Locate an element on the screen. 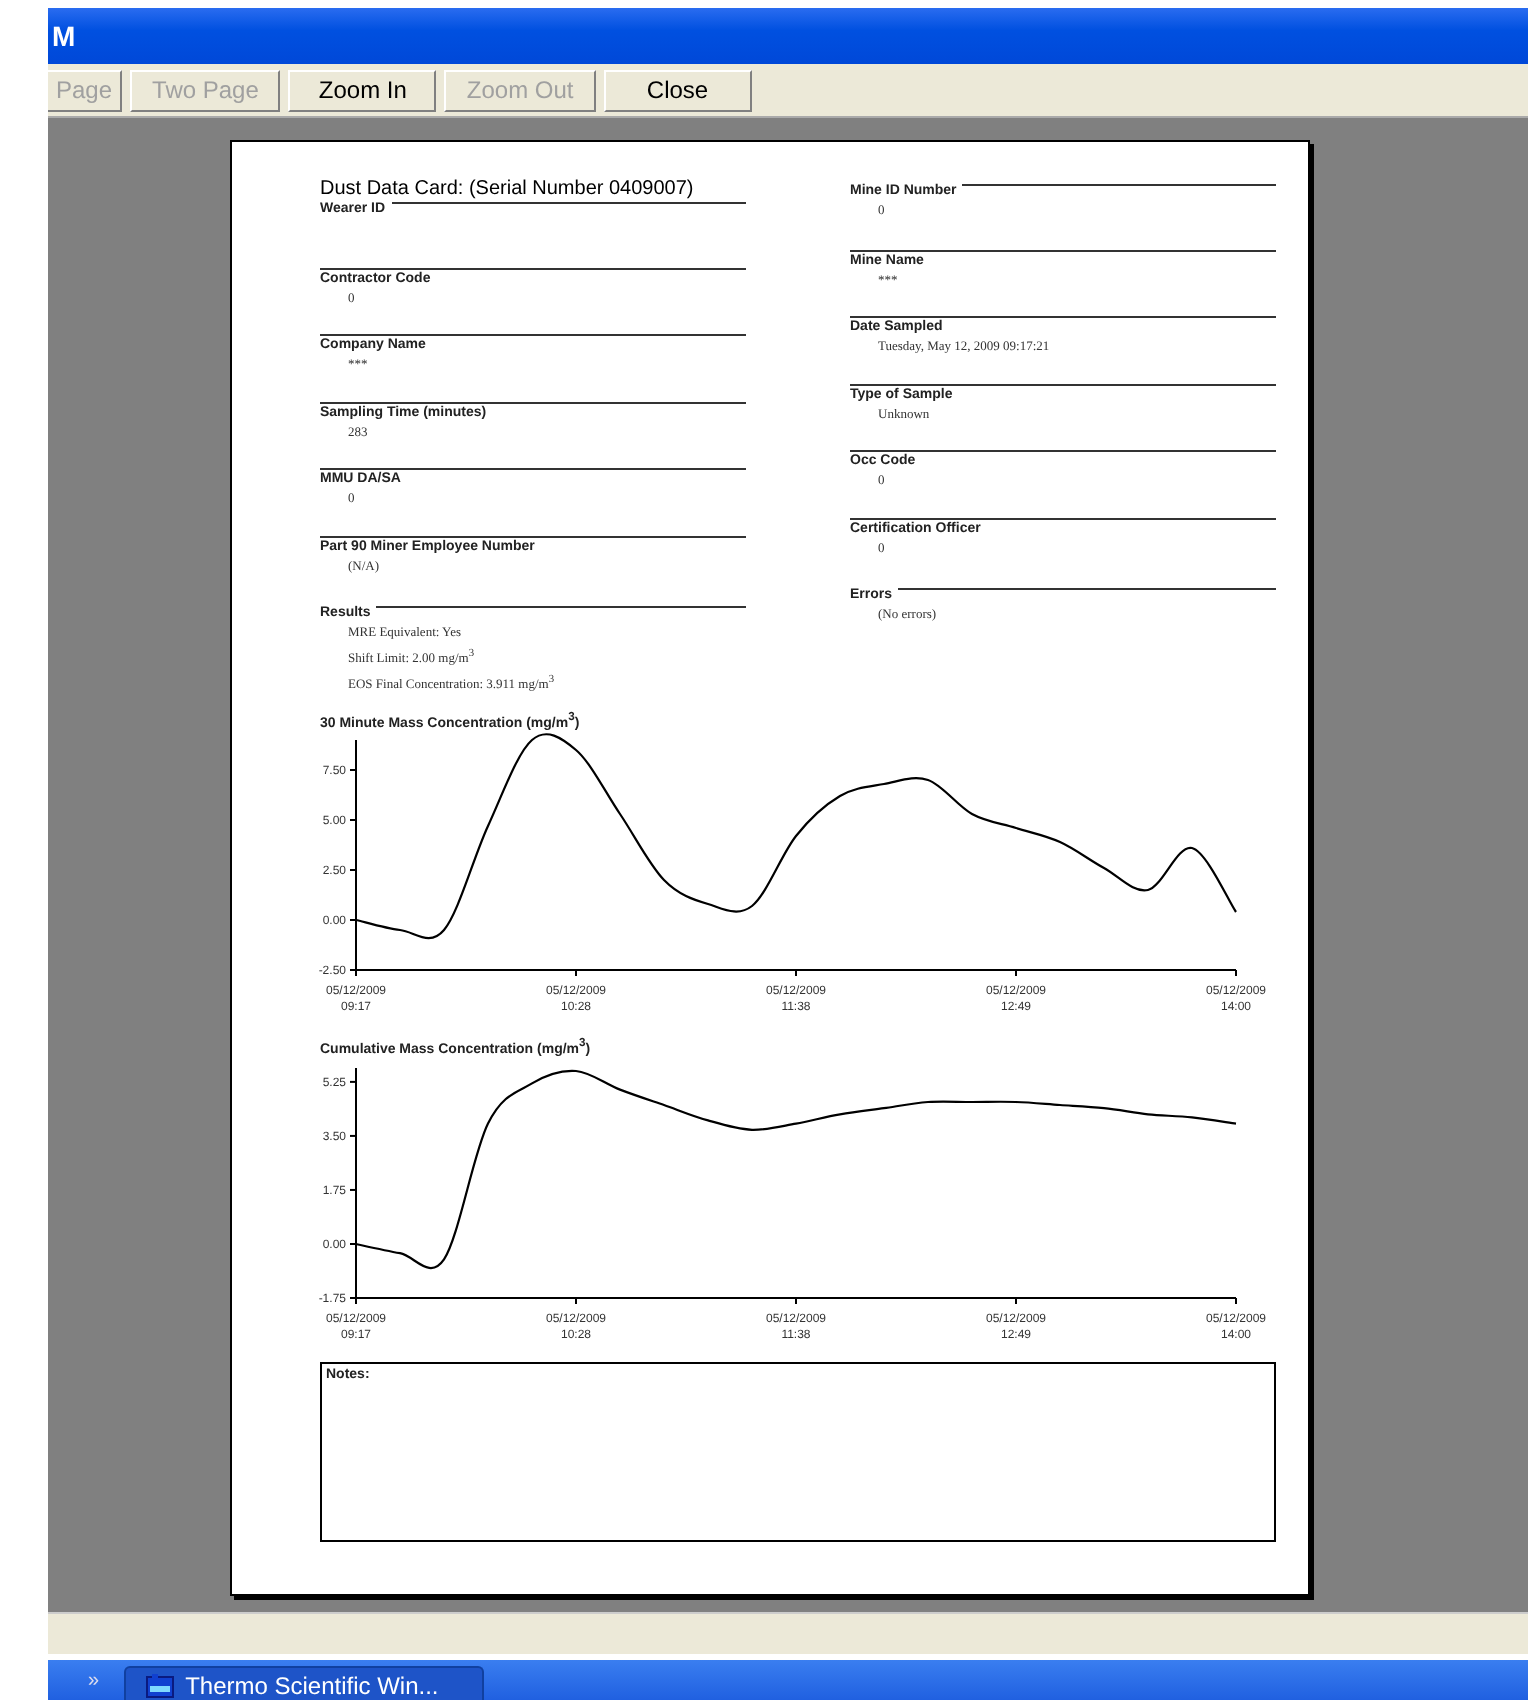  expand-button: » is located at coordinates (94, 1680).